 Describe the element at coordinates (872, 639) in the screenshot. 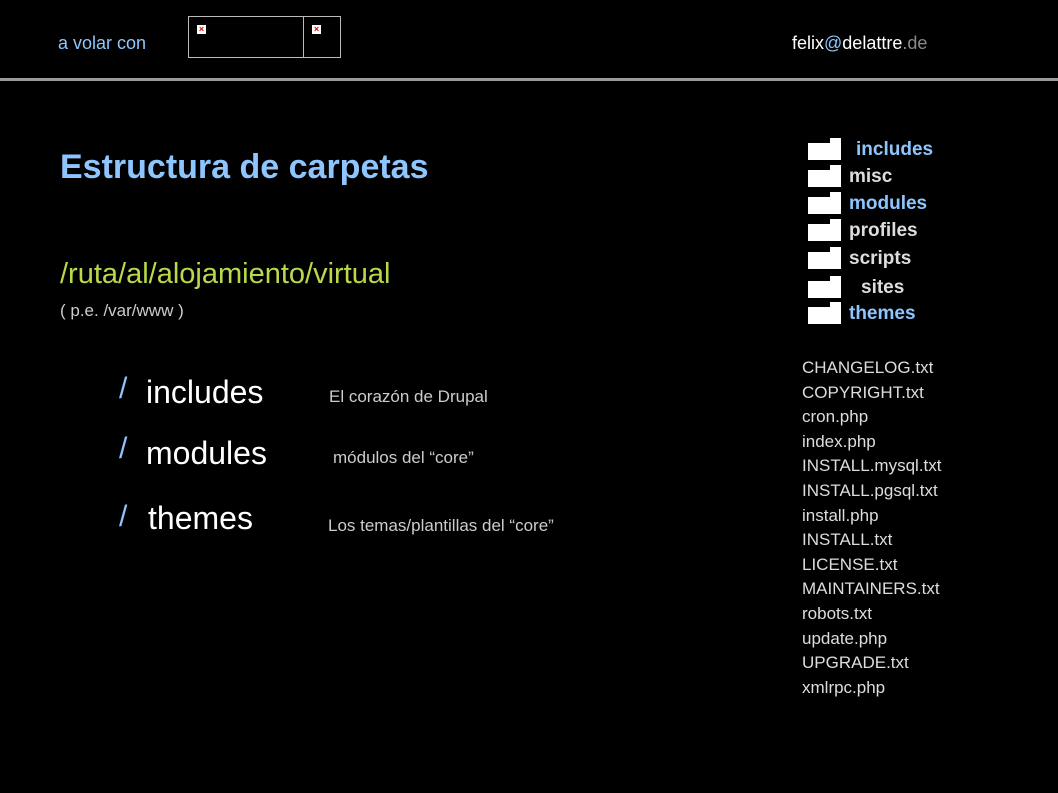

I see `file-item: update.php` at that location.